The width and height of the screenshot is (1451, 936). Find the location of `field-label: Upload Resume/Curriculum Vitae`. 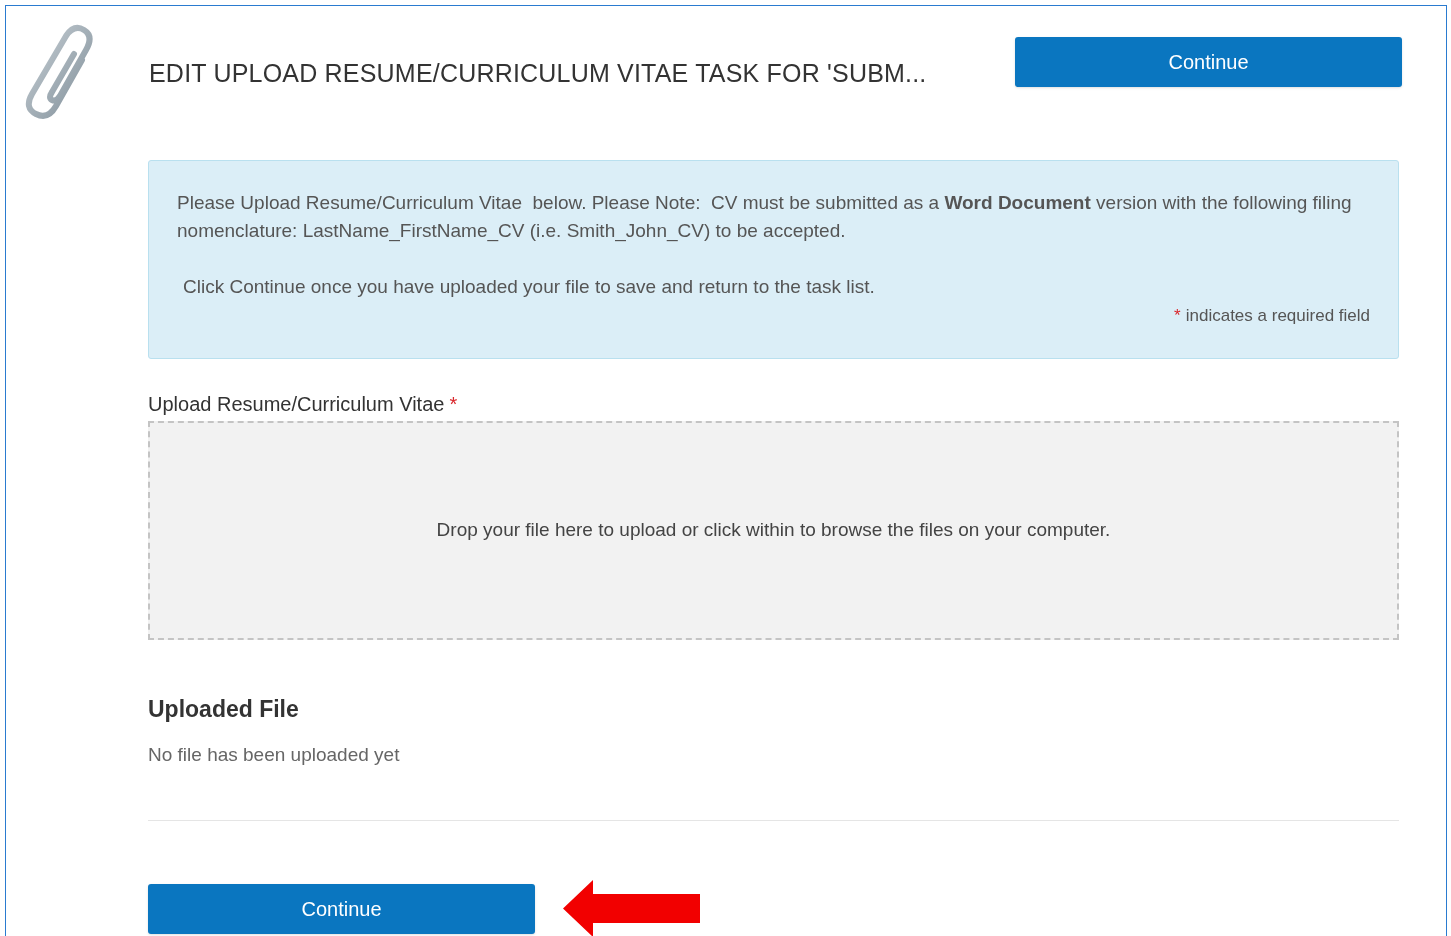

field-label: Upload Resume/Curriculum Vitae is located at coordinates (296, 404).